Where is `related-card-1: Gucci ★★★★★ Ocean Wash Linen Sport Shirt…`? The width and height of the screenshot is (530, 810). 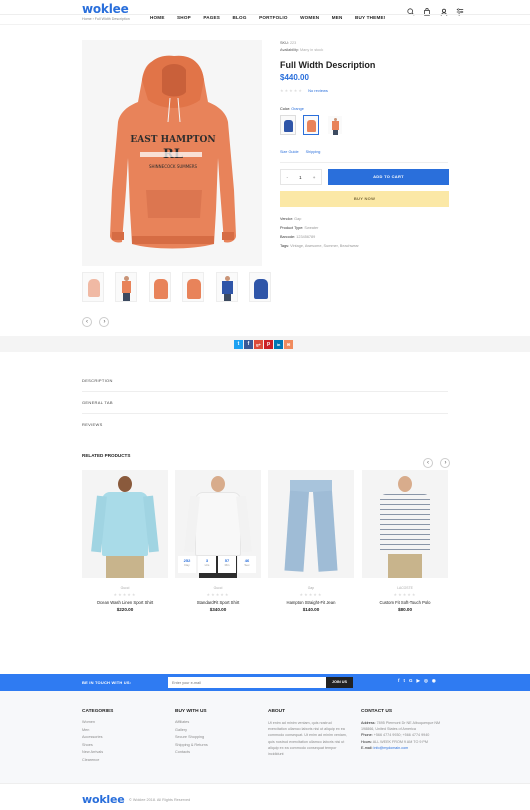 related-card-1: Gucci ★★★★★ Ocean Wash Linen Sport Shirt… is located at coordinates (125, 541).